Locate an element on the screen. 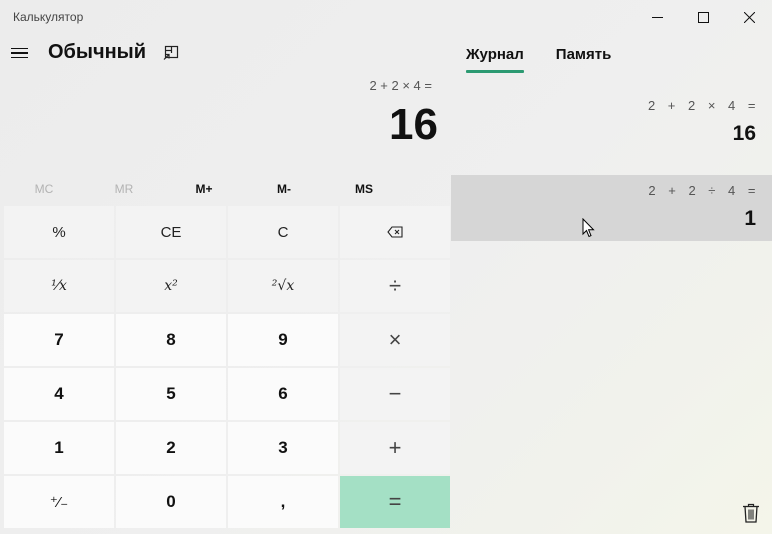 This screenshot has width=772, height=534. history-item: 2 + 2 × 4 = 16 is located at coordinates (611, 120).